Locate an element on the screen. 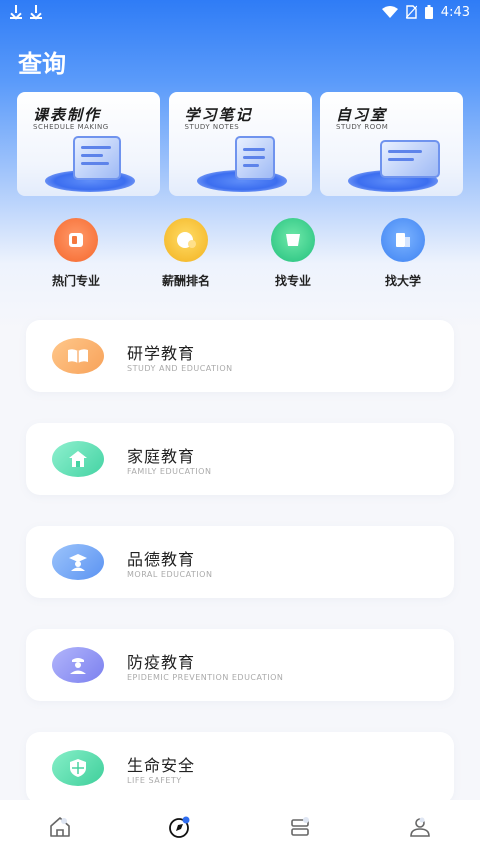  study-notes-card: 学习笔记 STUDY NOTES is located at coordinates (240, 144).